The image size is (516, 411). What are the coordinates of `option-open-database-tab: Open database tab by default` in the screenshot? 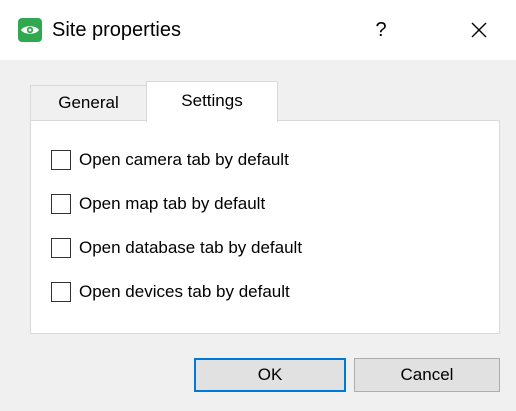 It's located at (176, 248).